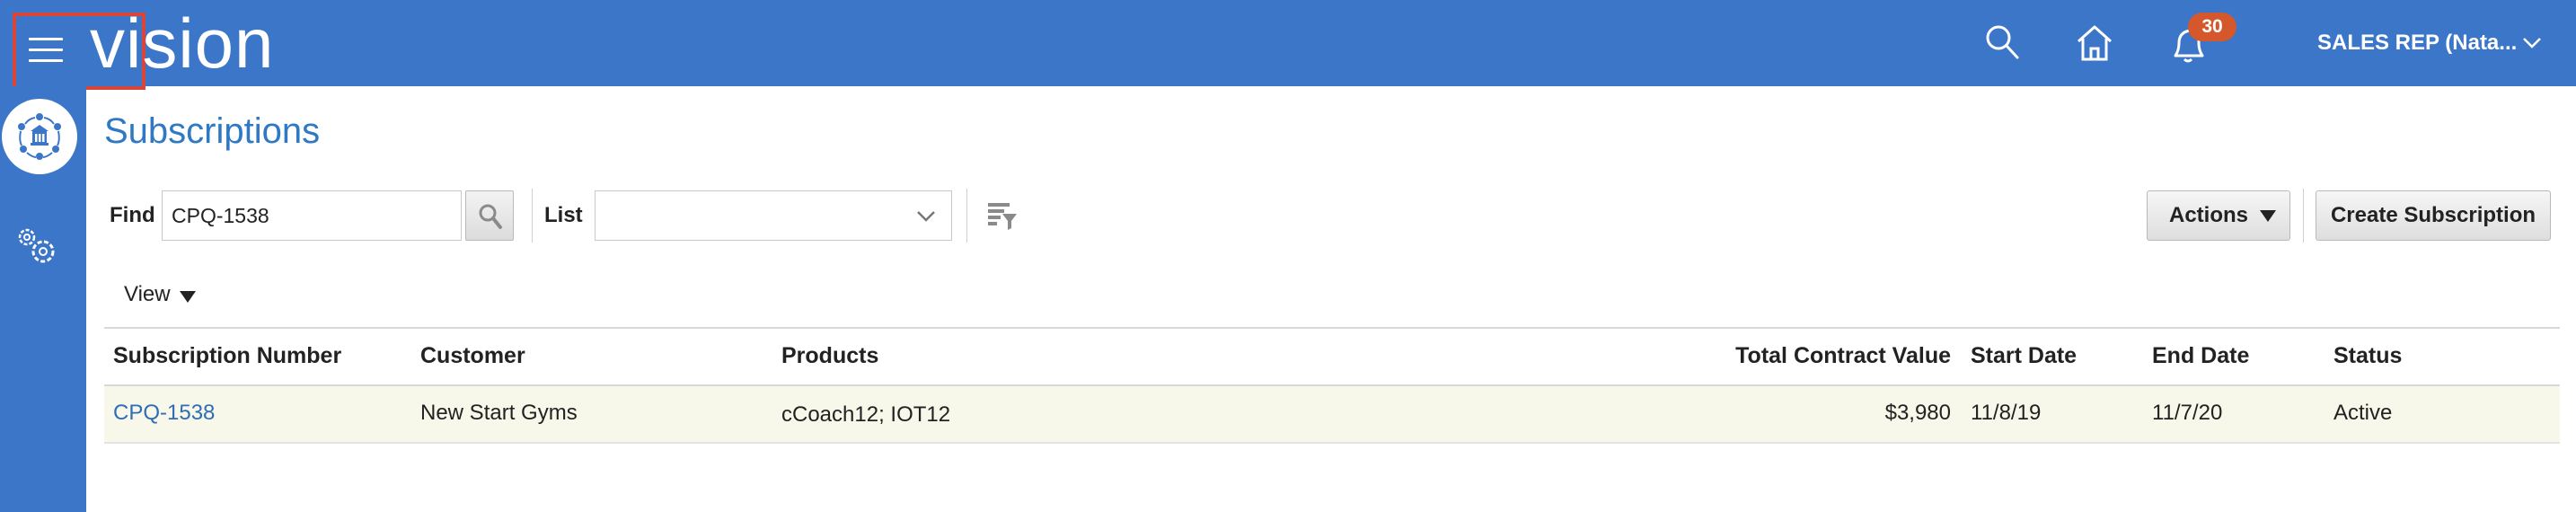 This screenshot has height=512, width=2576. What do you see at coordinates (2187, 413) in the screenshot?
I see `end-date-cell: 11/7/20` at bounding box center [2187, 413].